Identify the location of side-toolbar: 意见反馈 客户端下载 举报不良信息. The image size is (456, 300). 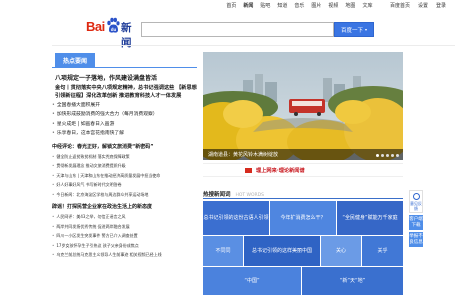
(416, 219).